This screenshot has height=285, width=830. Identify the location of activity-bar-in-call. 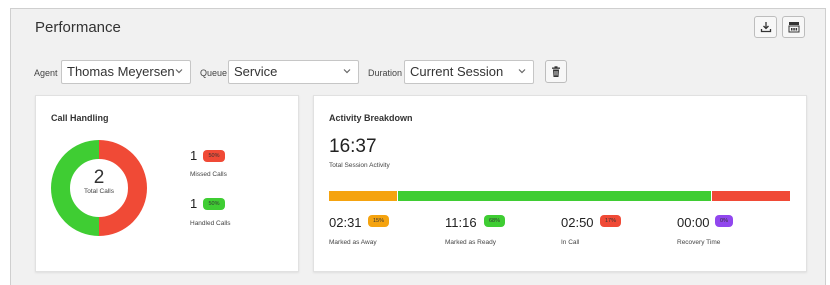
(751, 196).